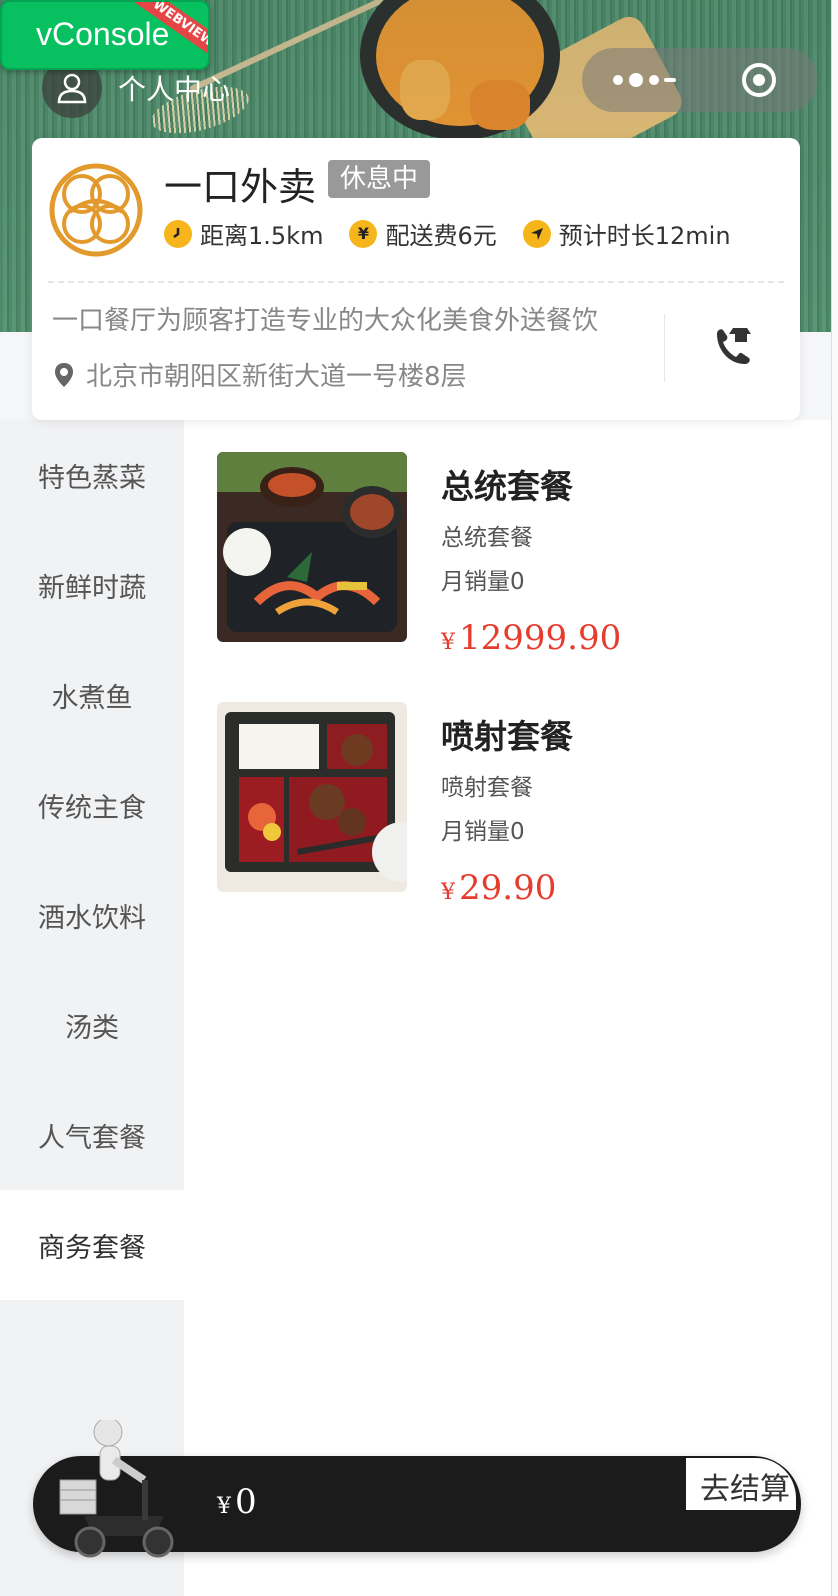  Describe the element at coordinates (507, 486) in the screenshot. I see `product-name: 总统套餐` at that location.